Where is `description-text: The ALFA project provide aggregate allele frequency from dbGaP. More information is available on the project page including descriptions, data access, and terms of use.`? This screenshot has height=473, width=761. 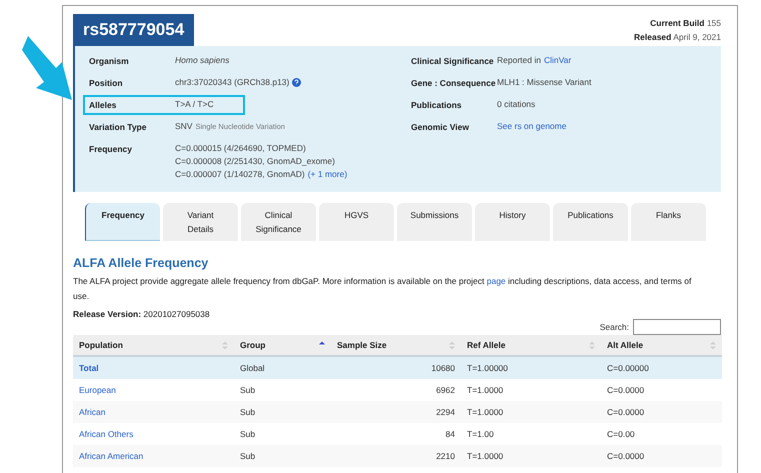 description-text: The ALFA project provide aggregate allele frequency from dbGaP. More information is available on the project page including descriptions, data access, and terms of use. is located at coordinates (382, 289).